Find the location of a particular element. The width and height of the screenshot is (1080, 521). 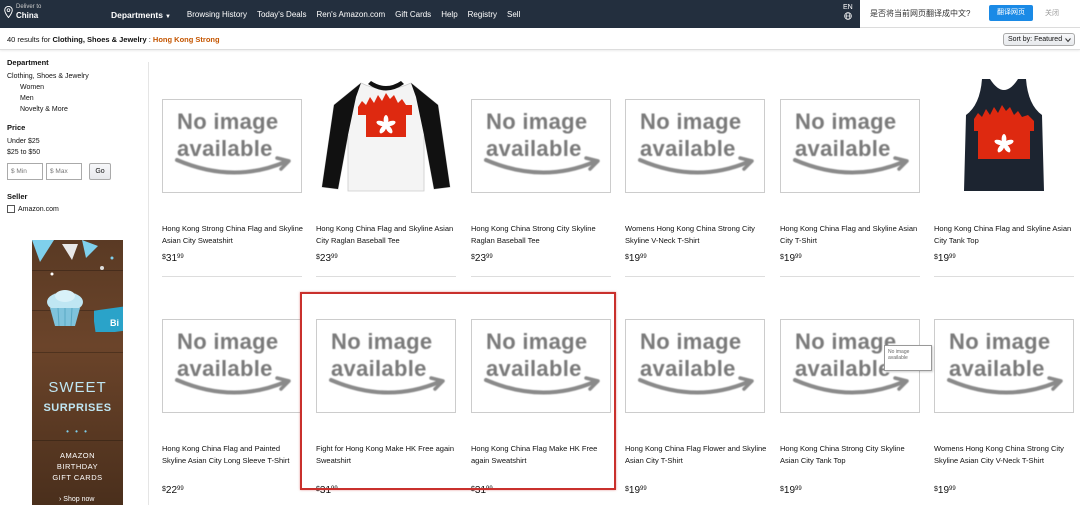

nav-link-sell: Sell is located at coordinates (513, 15).